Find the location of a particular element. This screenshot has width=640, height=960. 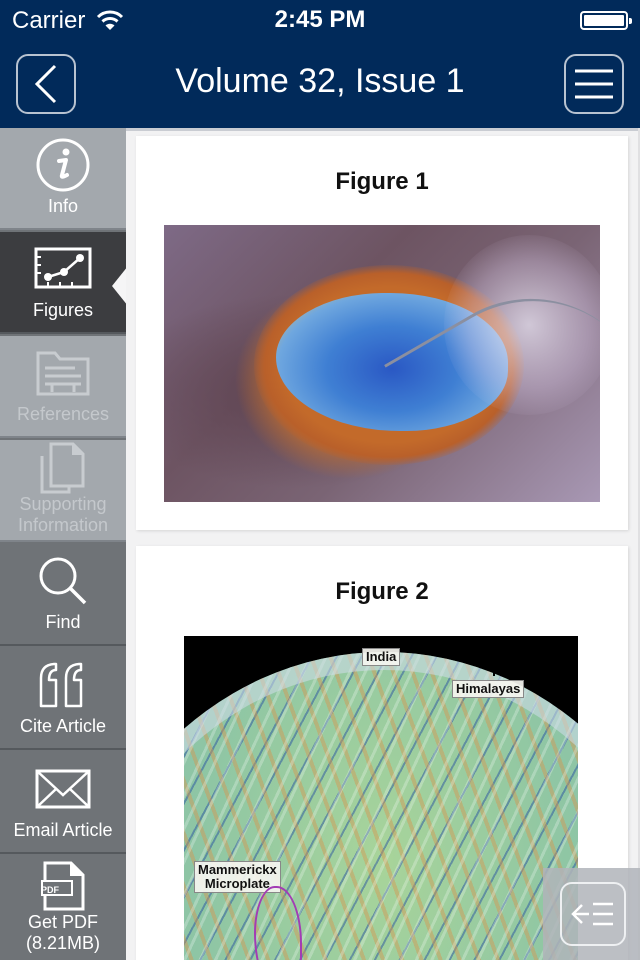

sidebar-item-get-pdf: Get PDF (8.21MB) PDF is located at coordinates (63, 908).